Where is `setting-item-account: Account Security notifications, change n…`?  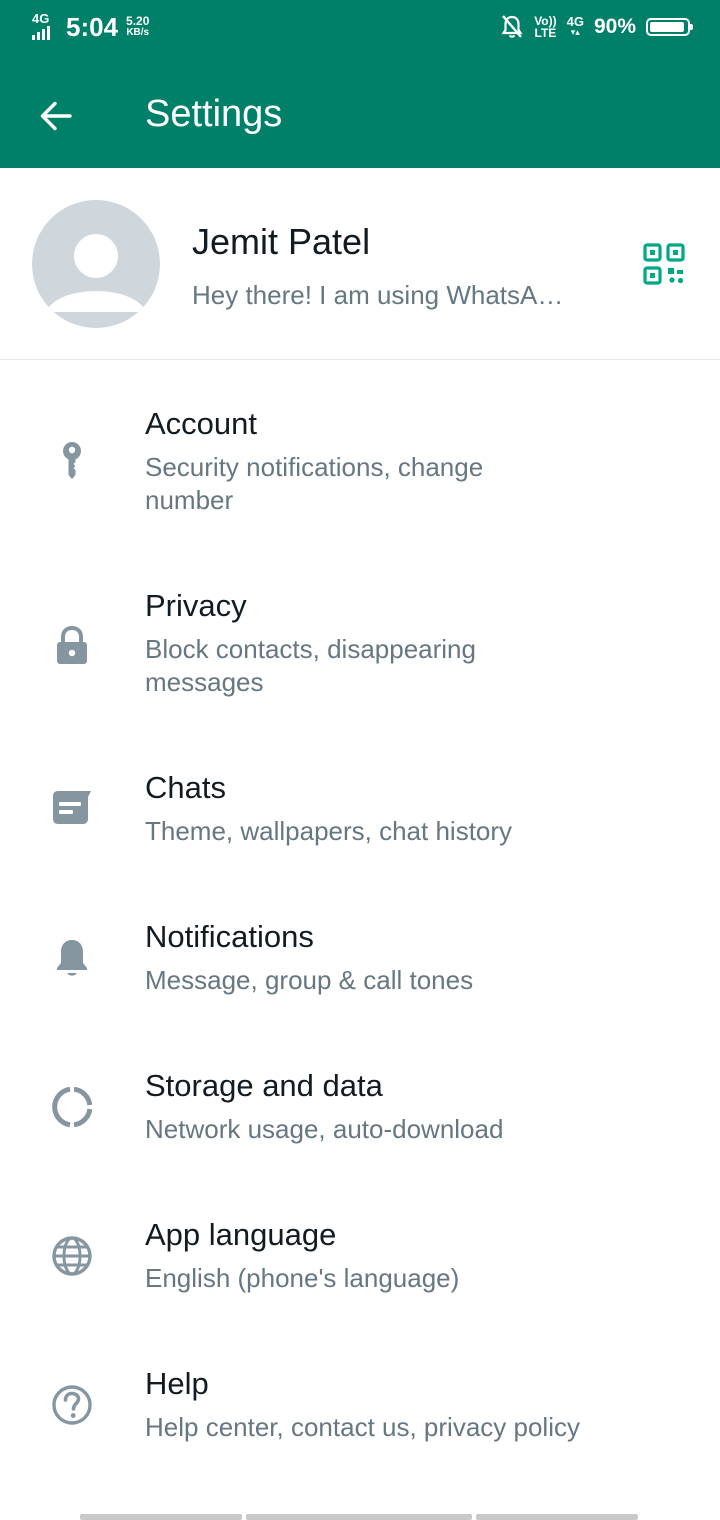
setting-item-account: Account Security notifications, change n… is located at coordinates (360, 475).